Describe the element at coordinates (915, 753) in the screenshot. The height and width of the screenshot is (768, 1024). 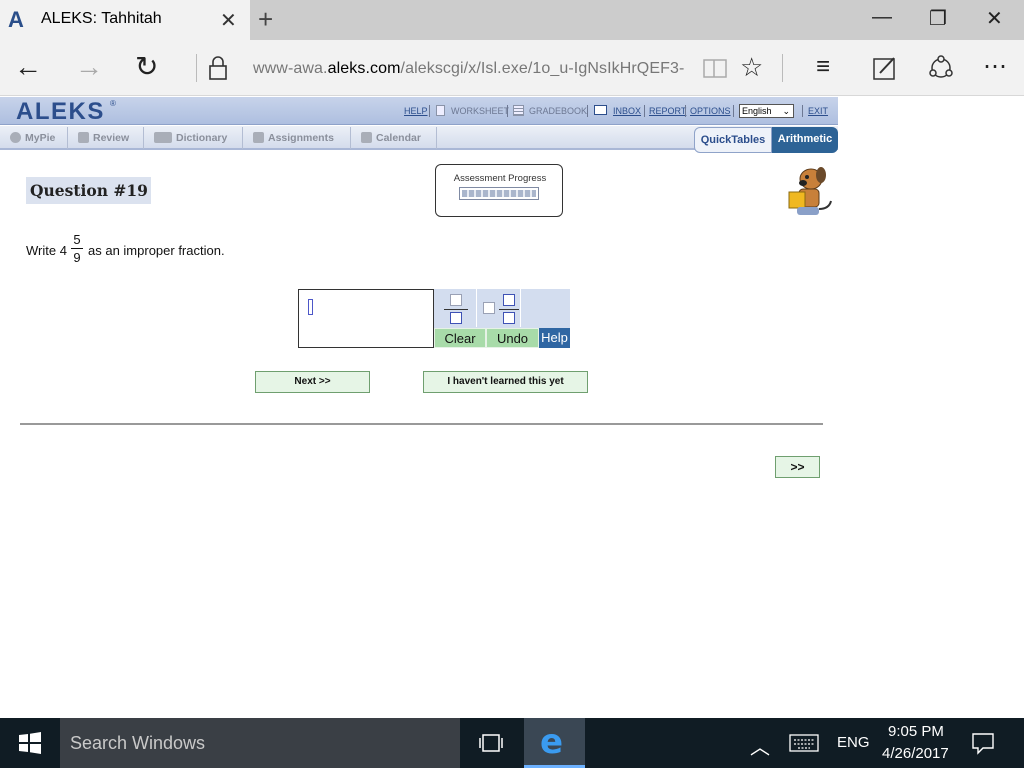
I see `clock-date: 4/26/2017` at that location.